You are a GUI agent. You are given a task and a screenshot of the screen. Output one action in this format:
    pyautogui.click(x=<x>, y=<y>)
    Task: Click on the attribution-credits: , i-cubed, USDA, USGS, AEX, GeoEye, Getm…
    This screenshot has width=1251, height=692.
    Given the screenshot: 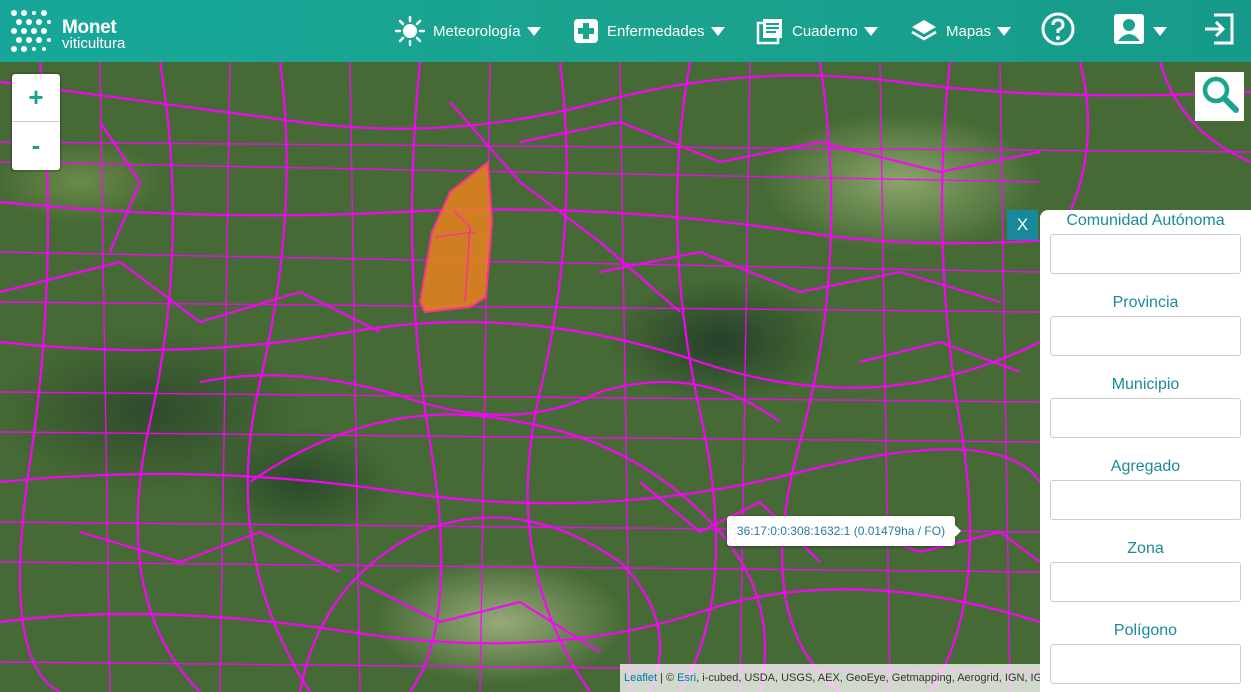 What is the action you would take?
    pyautogui.click(x=868, y=678)
    